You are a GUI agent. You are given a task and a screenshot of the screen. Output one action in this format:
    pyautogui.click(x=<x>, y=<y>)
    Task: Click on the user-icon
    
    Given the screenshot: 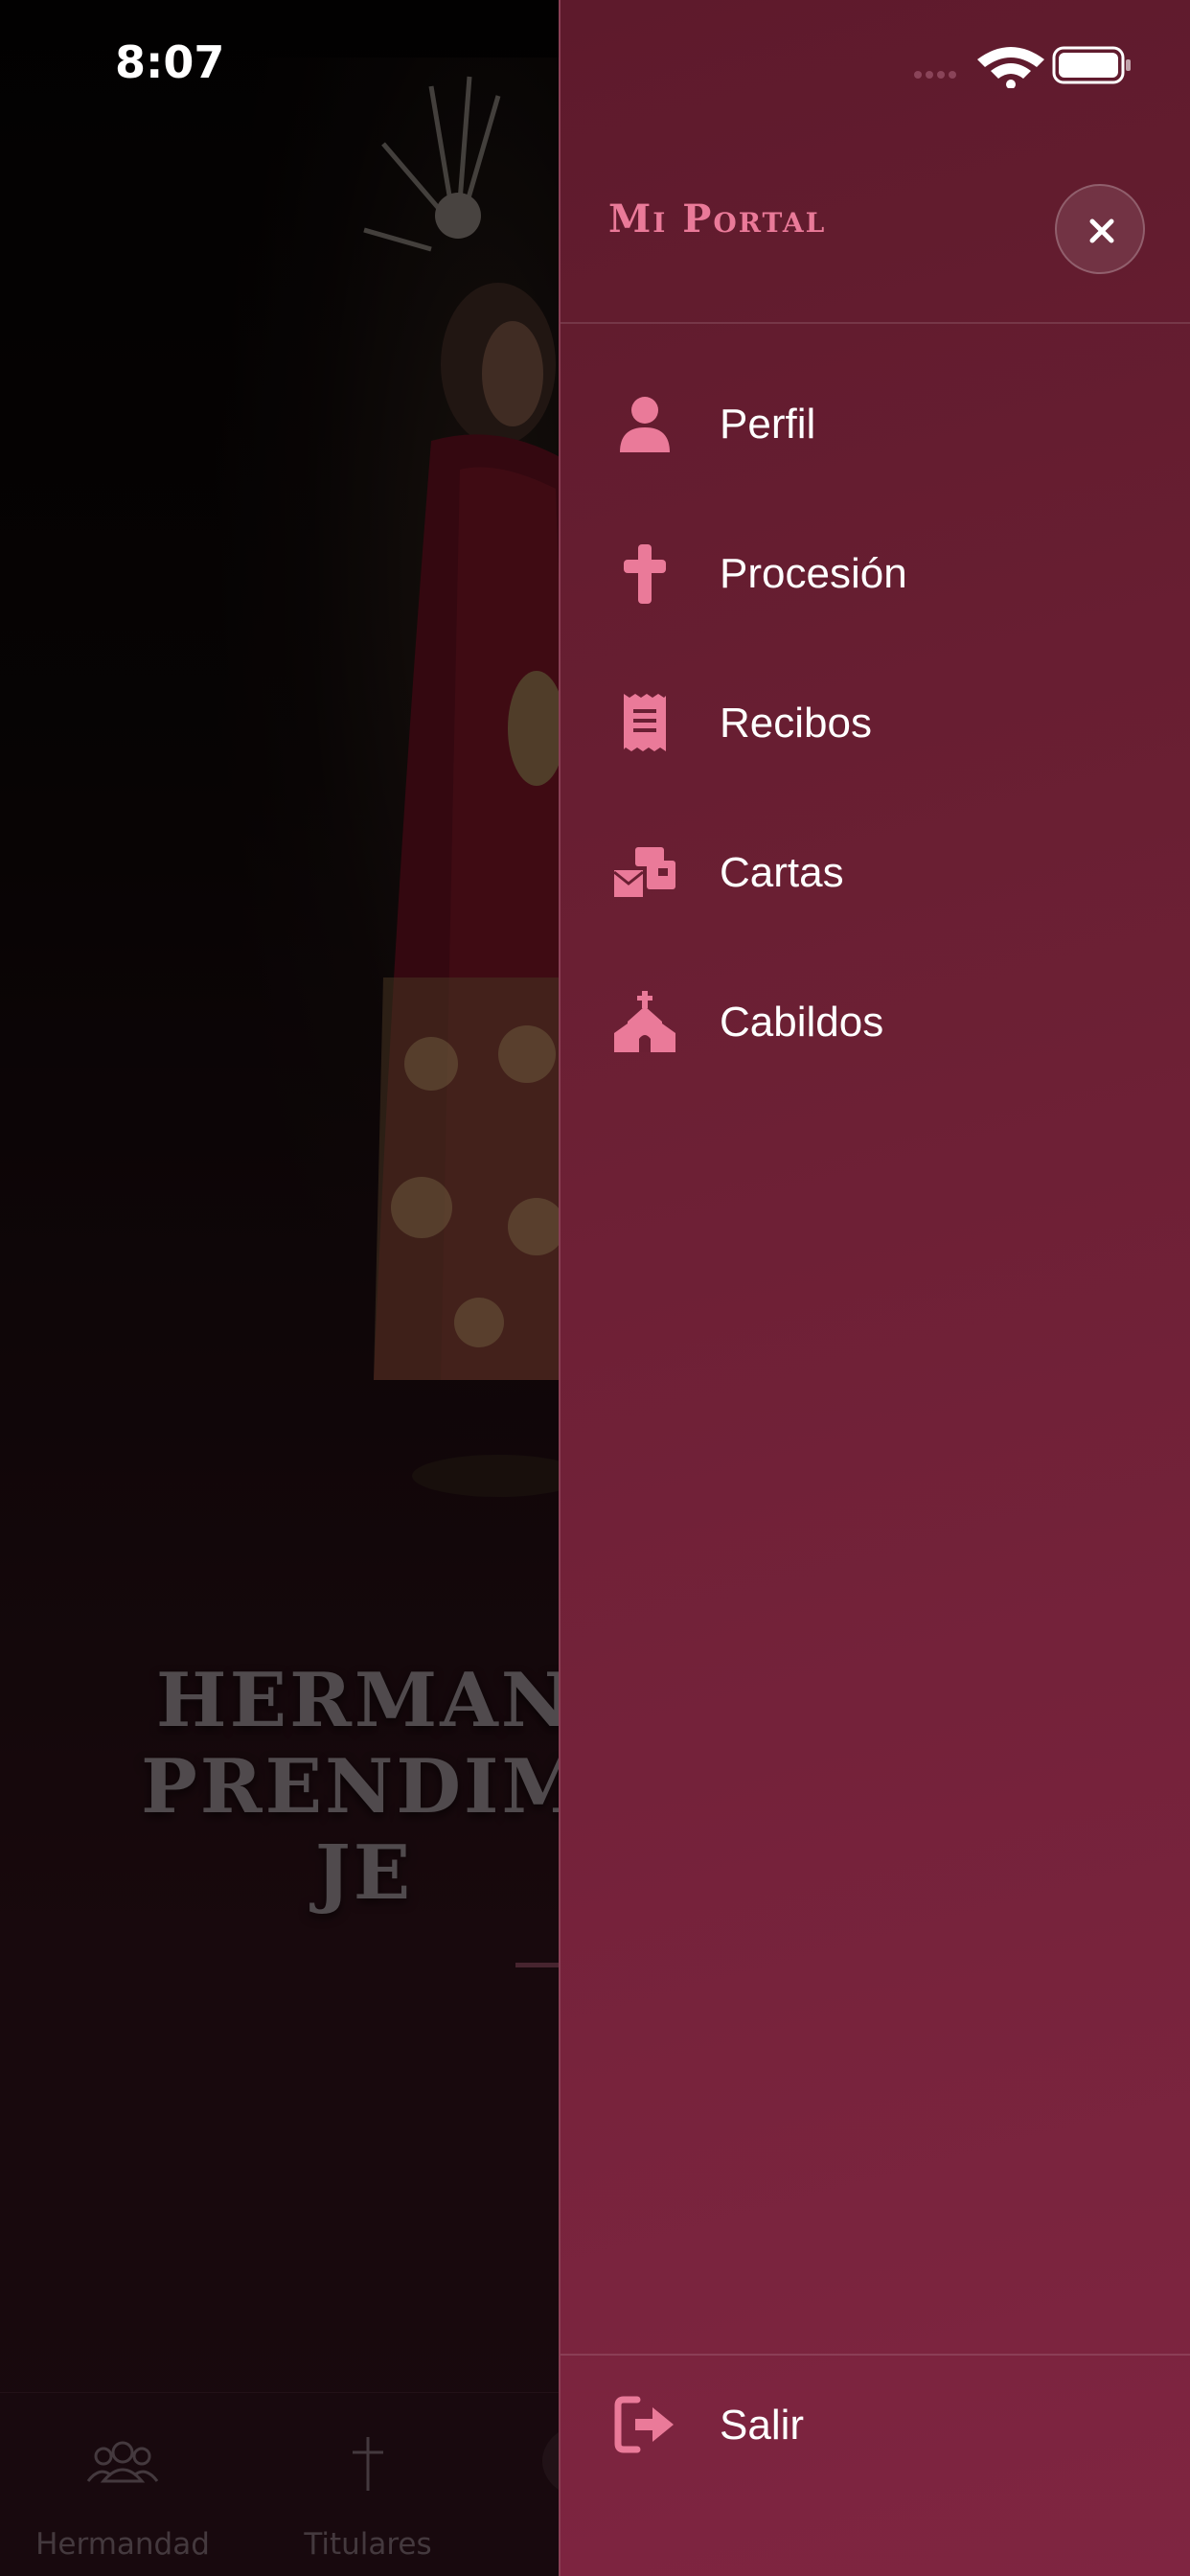 What is the action you would take?
    pyautogui.click(x=645, y=424)
    